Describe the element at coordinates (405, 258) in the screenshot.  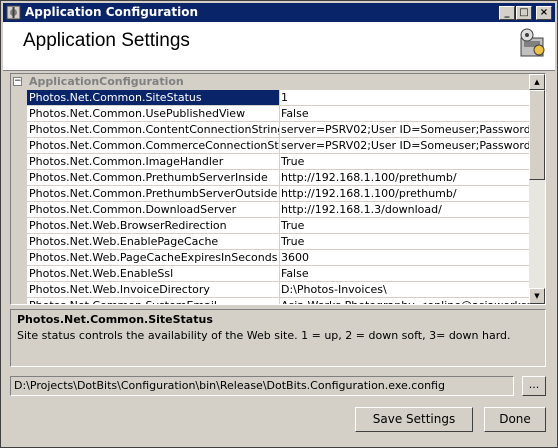
I see `property-value: 3600` at that location.